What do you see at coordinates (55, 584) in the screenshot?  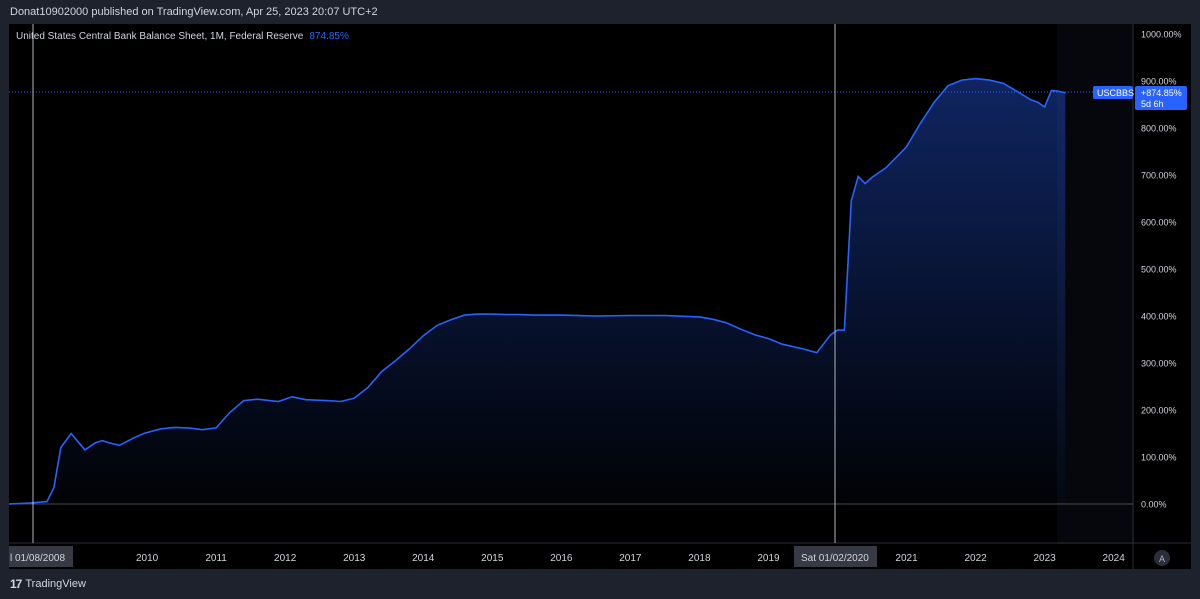 I see `tradingview-brand: TradingView` at bounding box center [55, 584].